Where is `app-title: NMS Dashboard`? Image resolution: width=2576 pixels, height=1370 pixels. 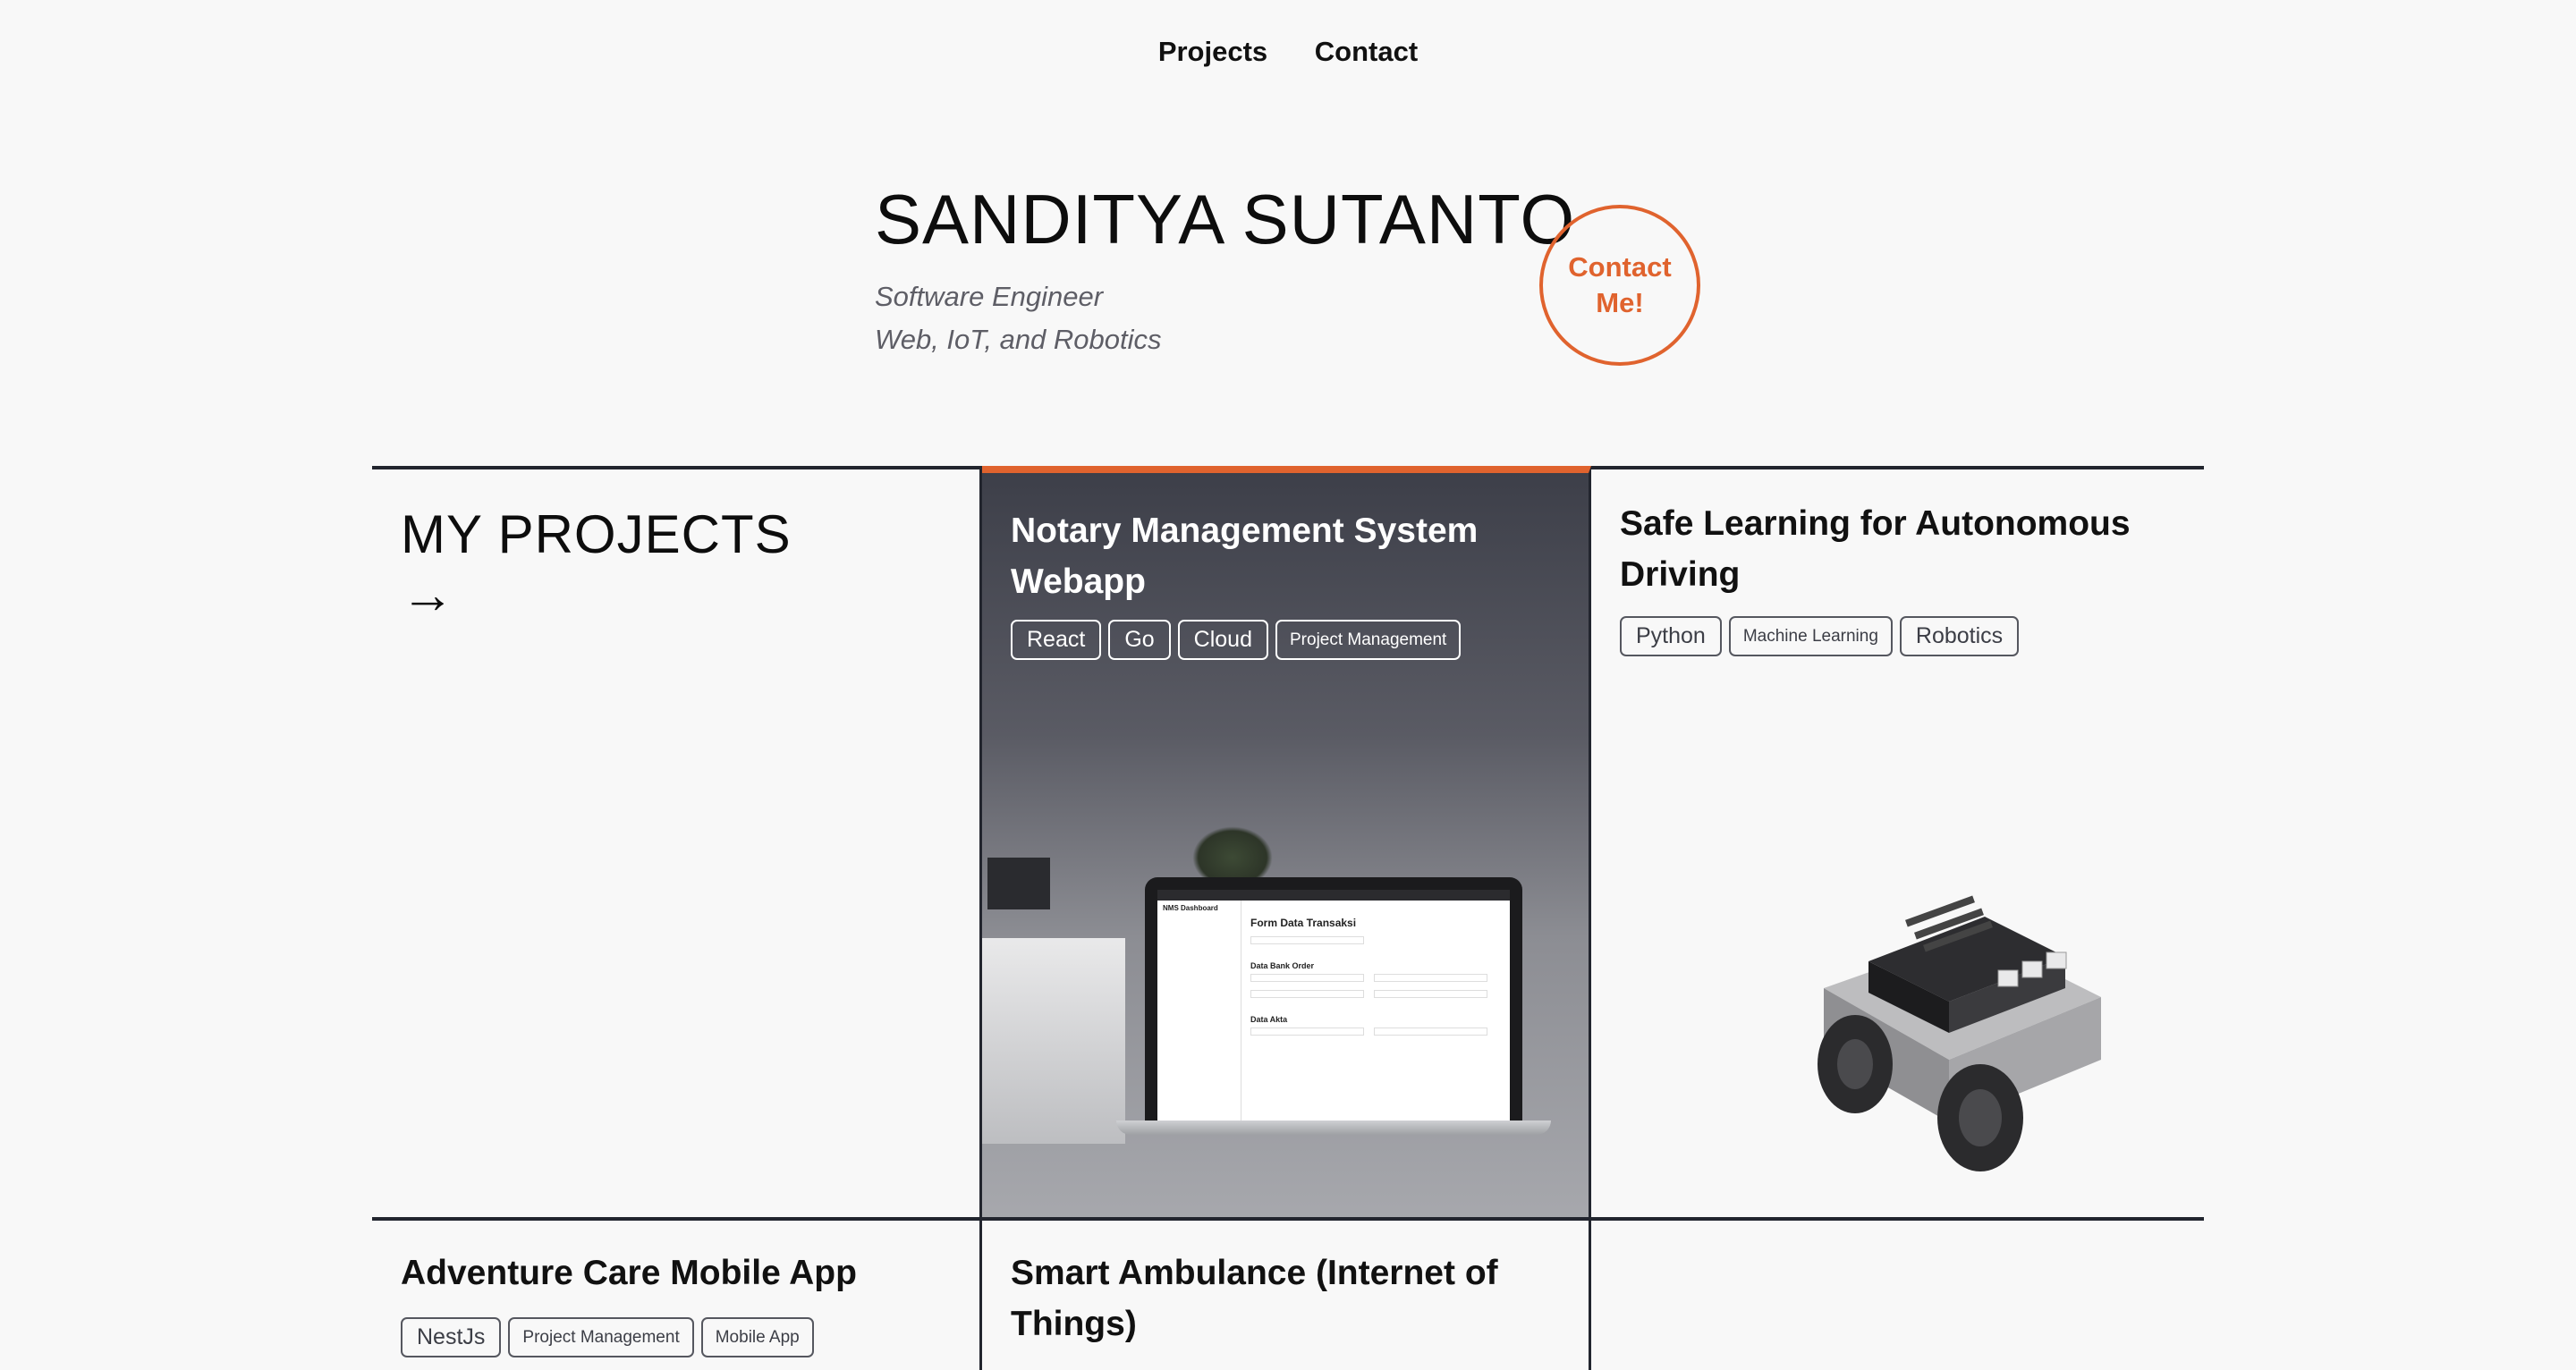 app-title: NMS Dashboard is located at coordinates (1190, 908).